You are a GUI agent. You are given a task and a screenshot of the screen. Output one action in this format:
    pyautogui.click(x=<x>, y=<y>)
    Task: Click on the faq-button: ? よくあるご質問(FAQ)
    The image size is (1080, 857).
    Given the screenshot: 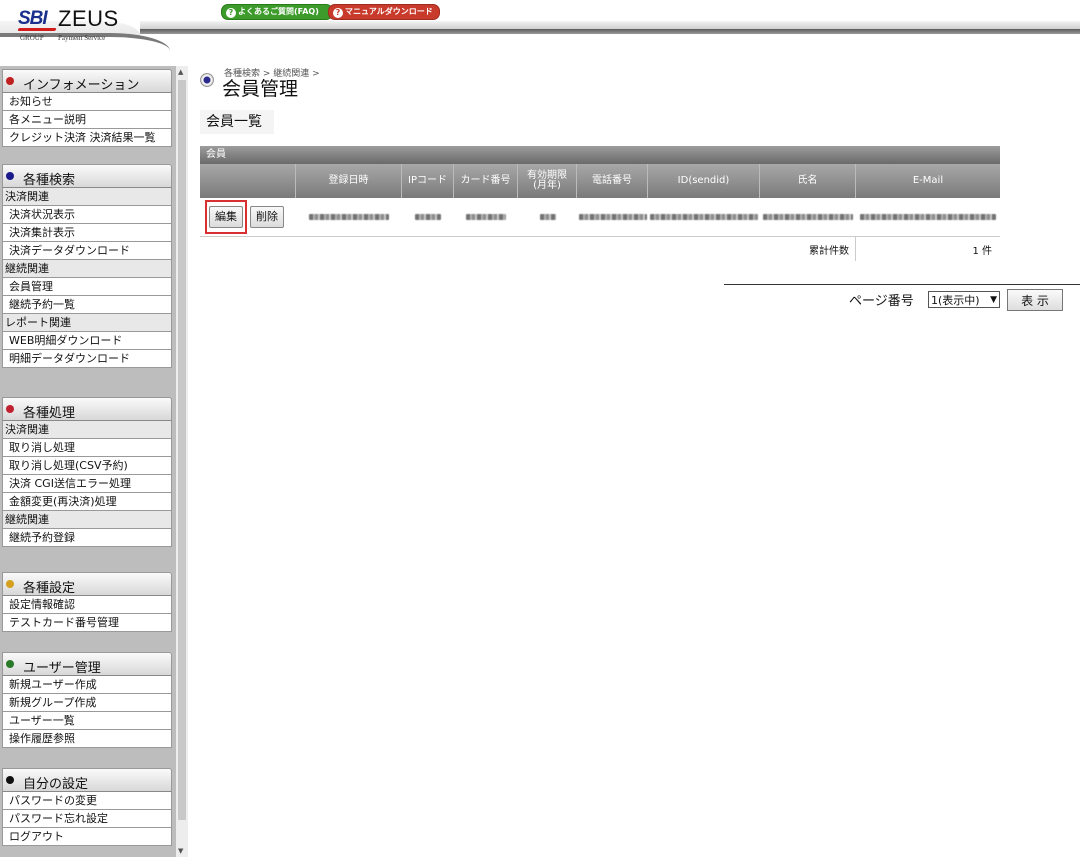 What is the action you would take?
    pyautogui.click(x=277, y=12)
    